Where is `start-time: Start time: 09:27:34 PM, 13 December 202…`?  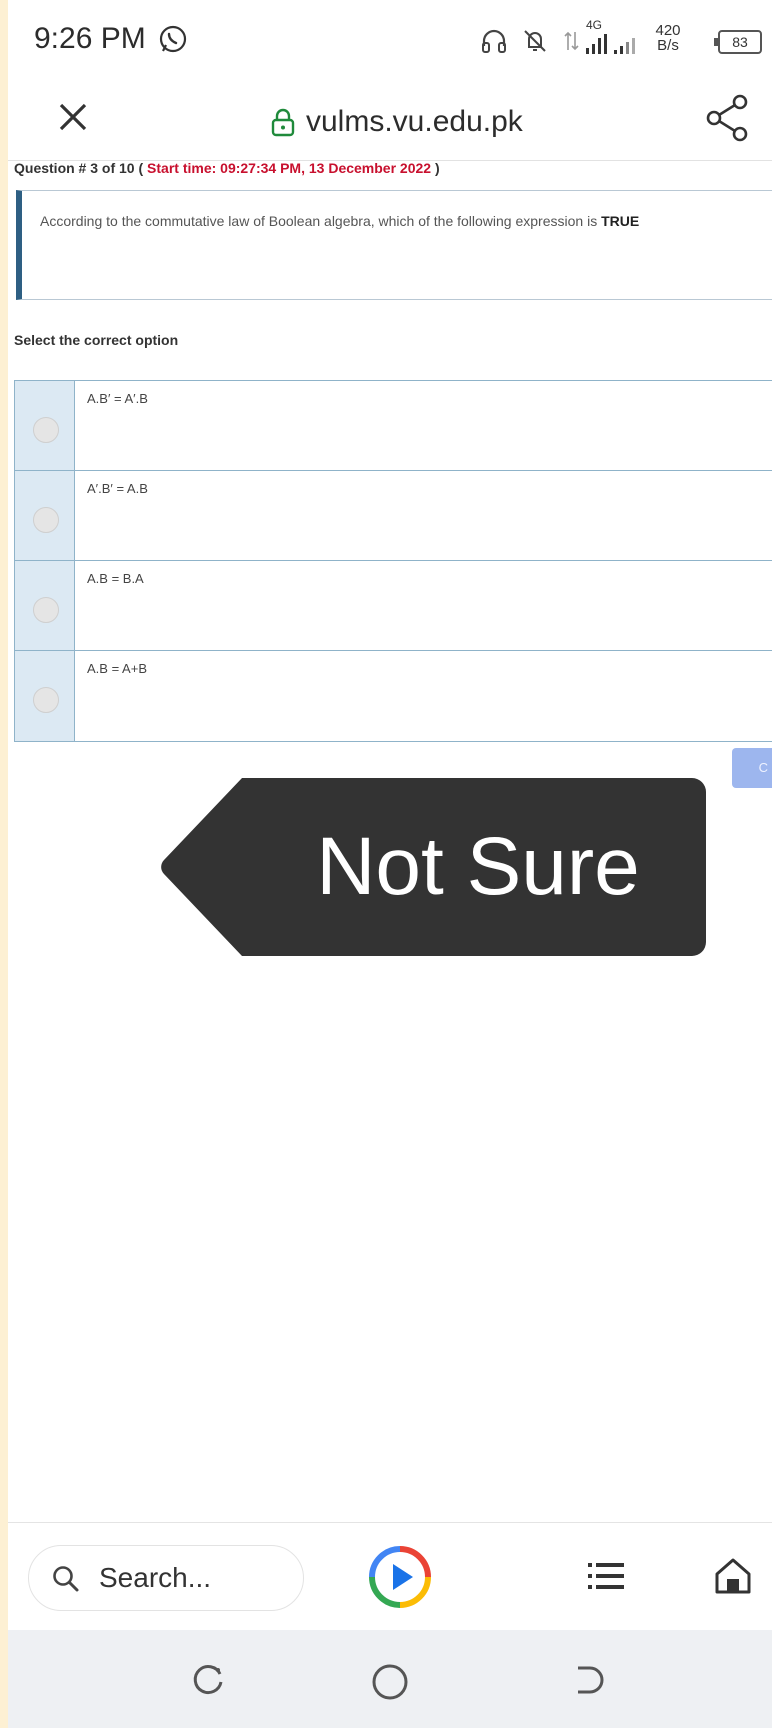
start-time: Start time: 09:27:34 PM, 13 December 202… is located at coordinates (289, 168).